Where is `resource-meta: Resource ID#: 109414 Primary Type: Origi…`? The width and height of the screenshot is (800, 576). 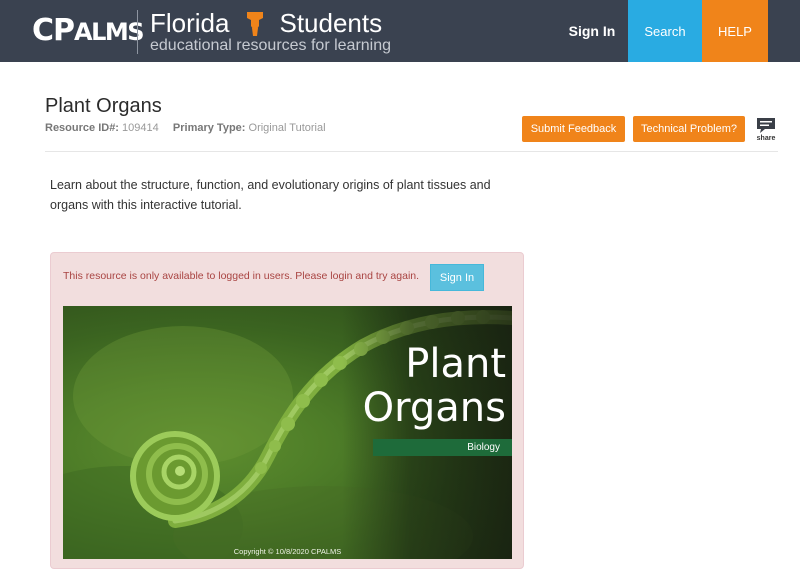
resource-meta: Resource ID#: 109414 Primary Type: Origi… is located at coordinates (185, 128).